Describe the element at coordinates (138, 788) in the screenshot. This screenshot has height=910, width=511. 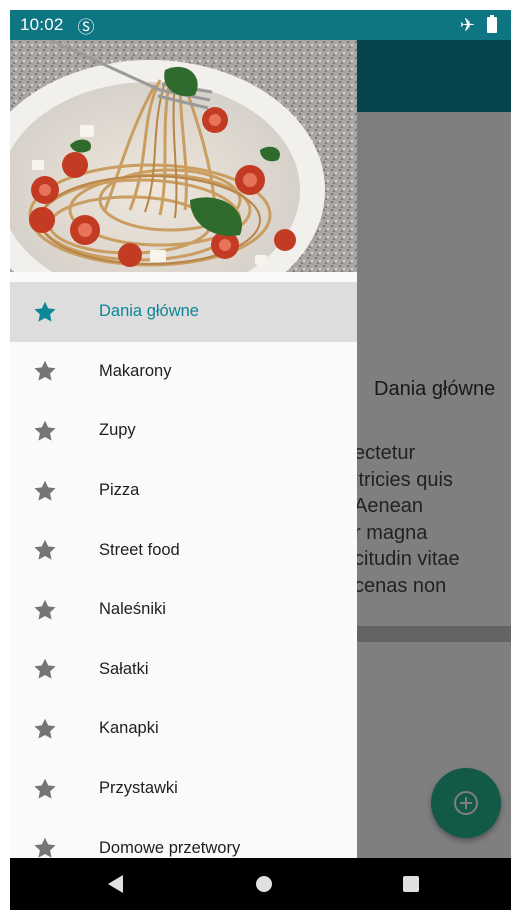
I see `menu-item-label: Przystawki` at that location.